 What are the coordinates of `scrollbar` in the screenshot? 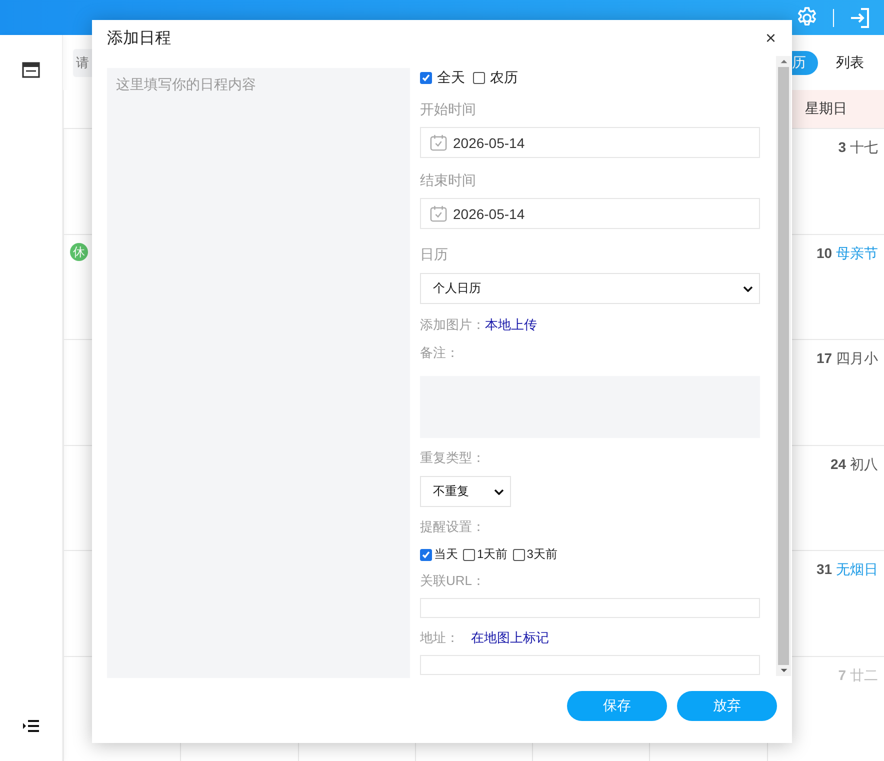 It's located at (783, 366).